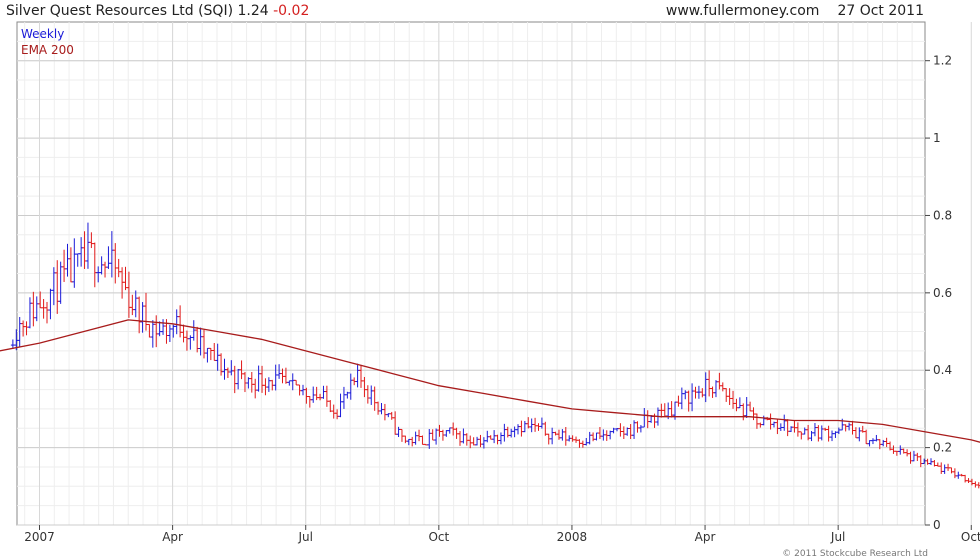  I want to click on y-tick-label: 0, so click(937, 525).